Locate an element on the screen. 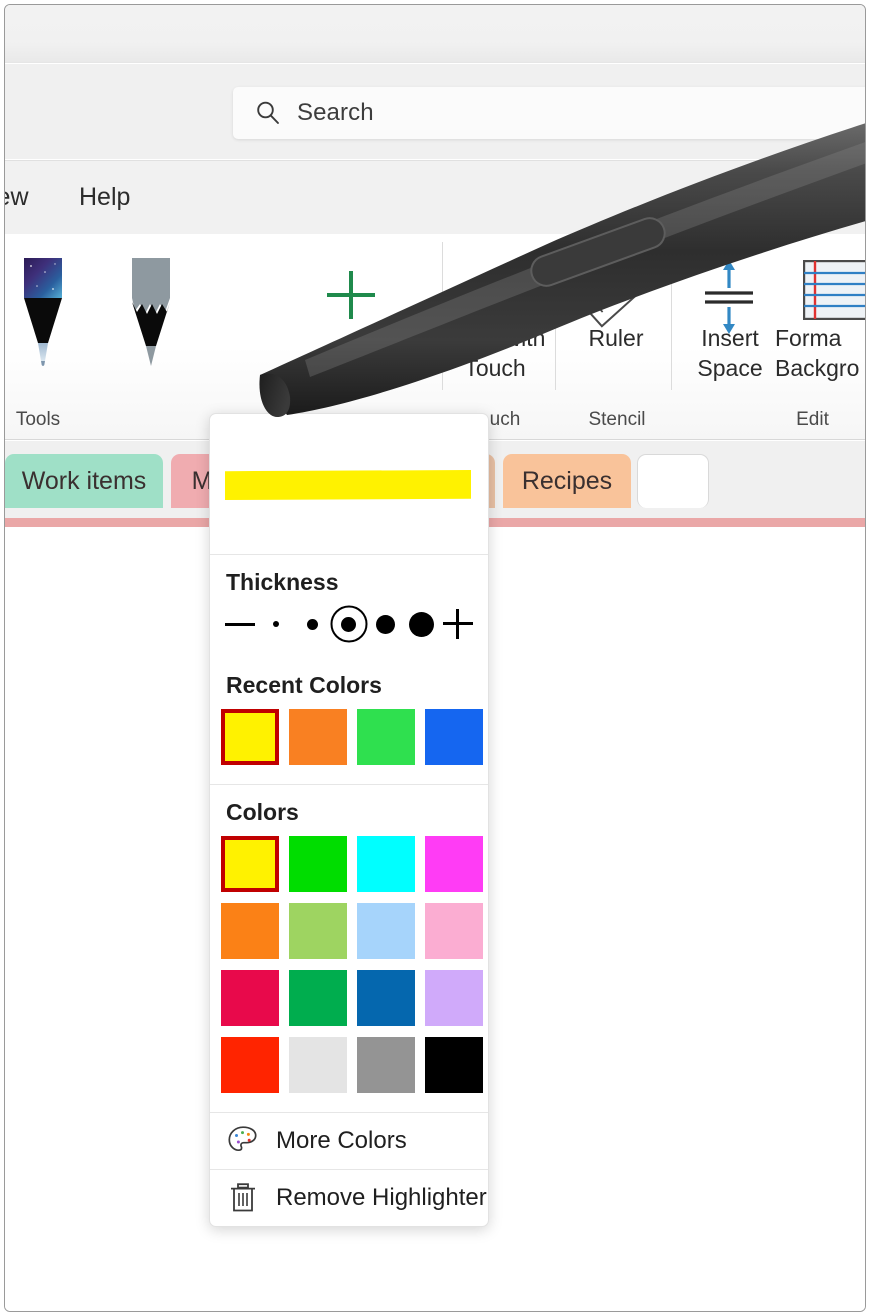 This screenshot has width=870, height=1316. thickness-selected-ring is located at coordinates (349, 624).